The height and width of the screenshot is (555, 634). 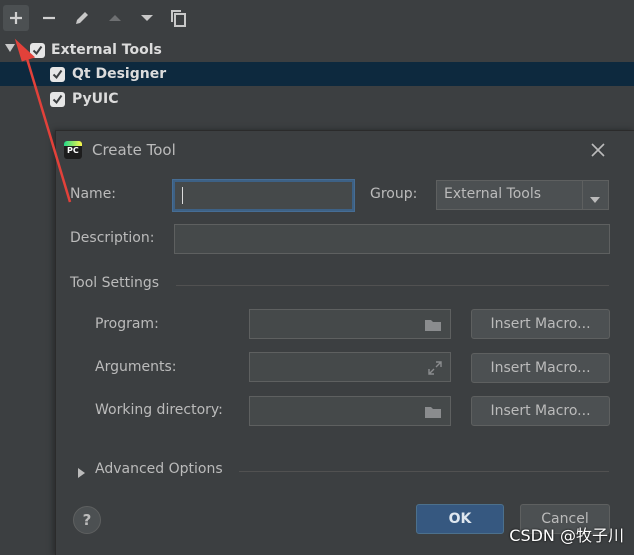 What do you see at coordinates (566, 535) in the screenshot?
I see `watermark: CSDN @牧子川` at bounding box center [566, 535].